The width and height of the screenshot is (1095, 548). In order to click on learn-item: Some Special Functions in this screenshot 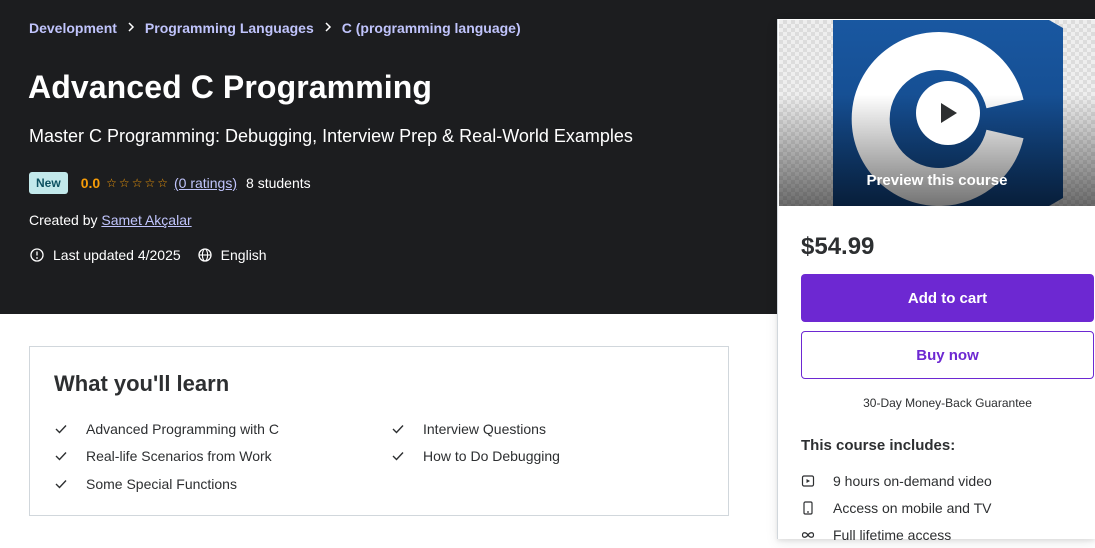, I will do `click(145, 484)`.